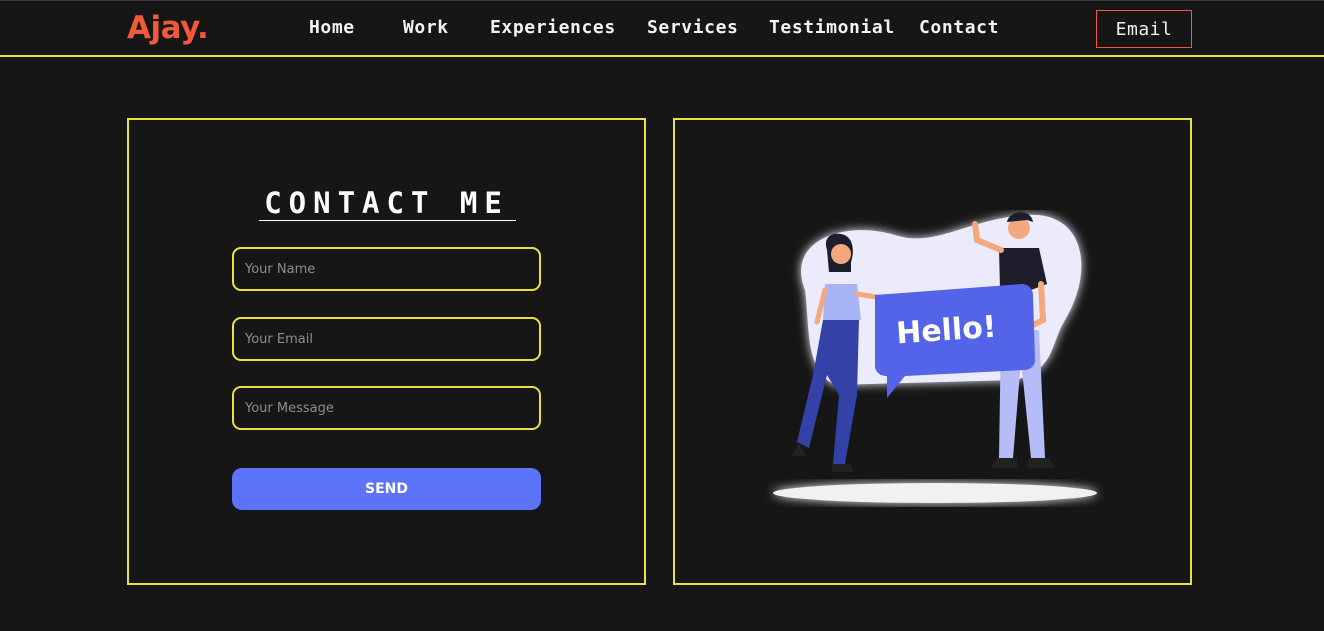  Describe the element at coordinates (553, 27) in the screenshot. I see `nav-item-experiences: Experiences` at that location.